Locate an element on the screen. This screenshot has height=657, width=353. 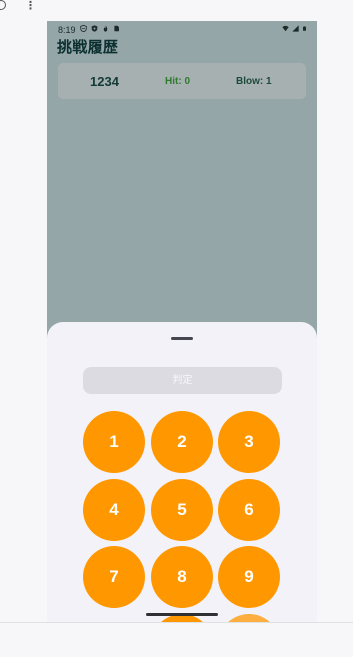
host-toolbar: ⋮ is located at coordinates (176, 7).